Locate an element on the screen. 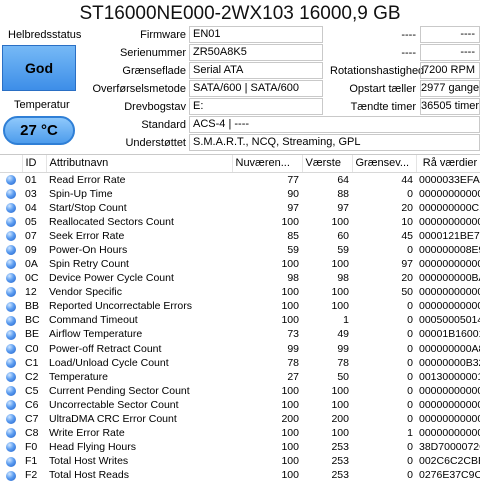  drive-title: ST16000NE000-2WX103 16000,9 GB is located at coordinates (240, 13).